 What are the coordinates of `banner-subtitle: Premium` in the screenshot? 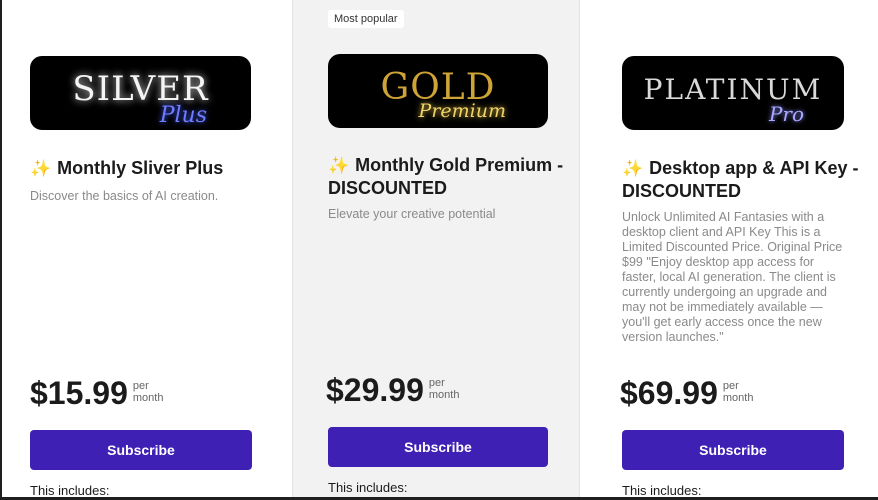 It's located at (462, 111).